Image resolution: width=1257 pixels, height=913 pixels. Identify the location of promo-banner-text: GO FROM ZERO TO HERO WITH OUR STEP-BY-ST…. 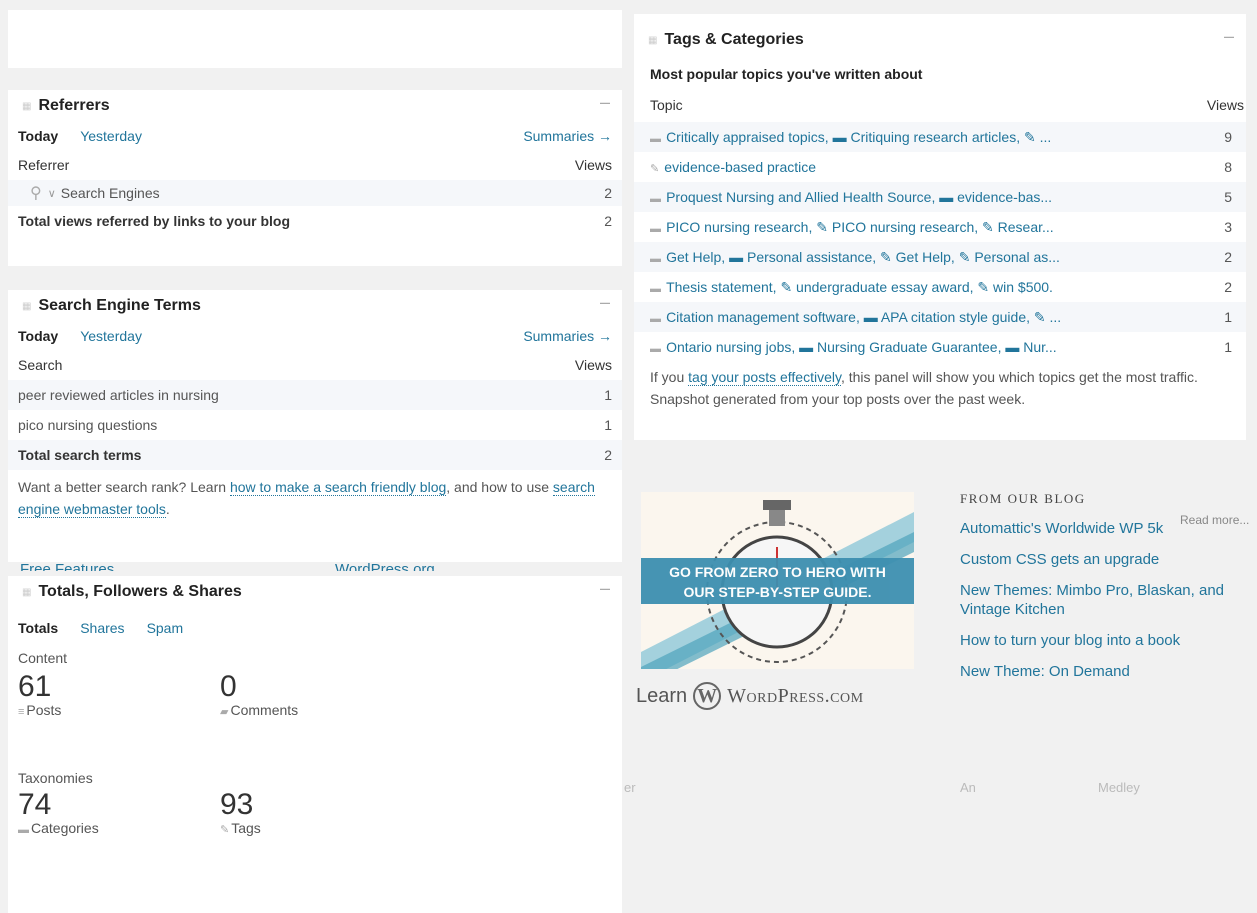
(777, 581).